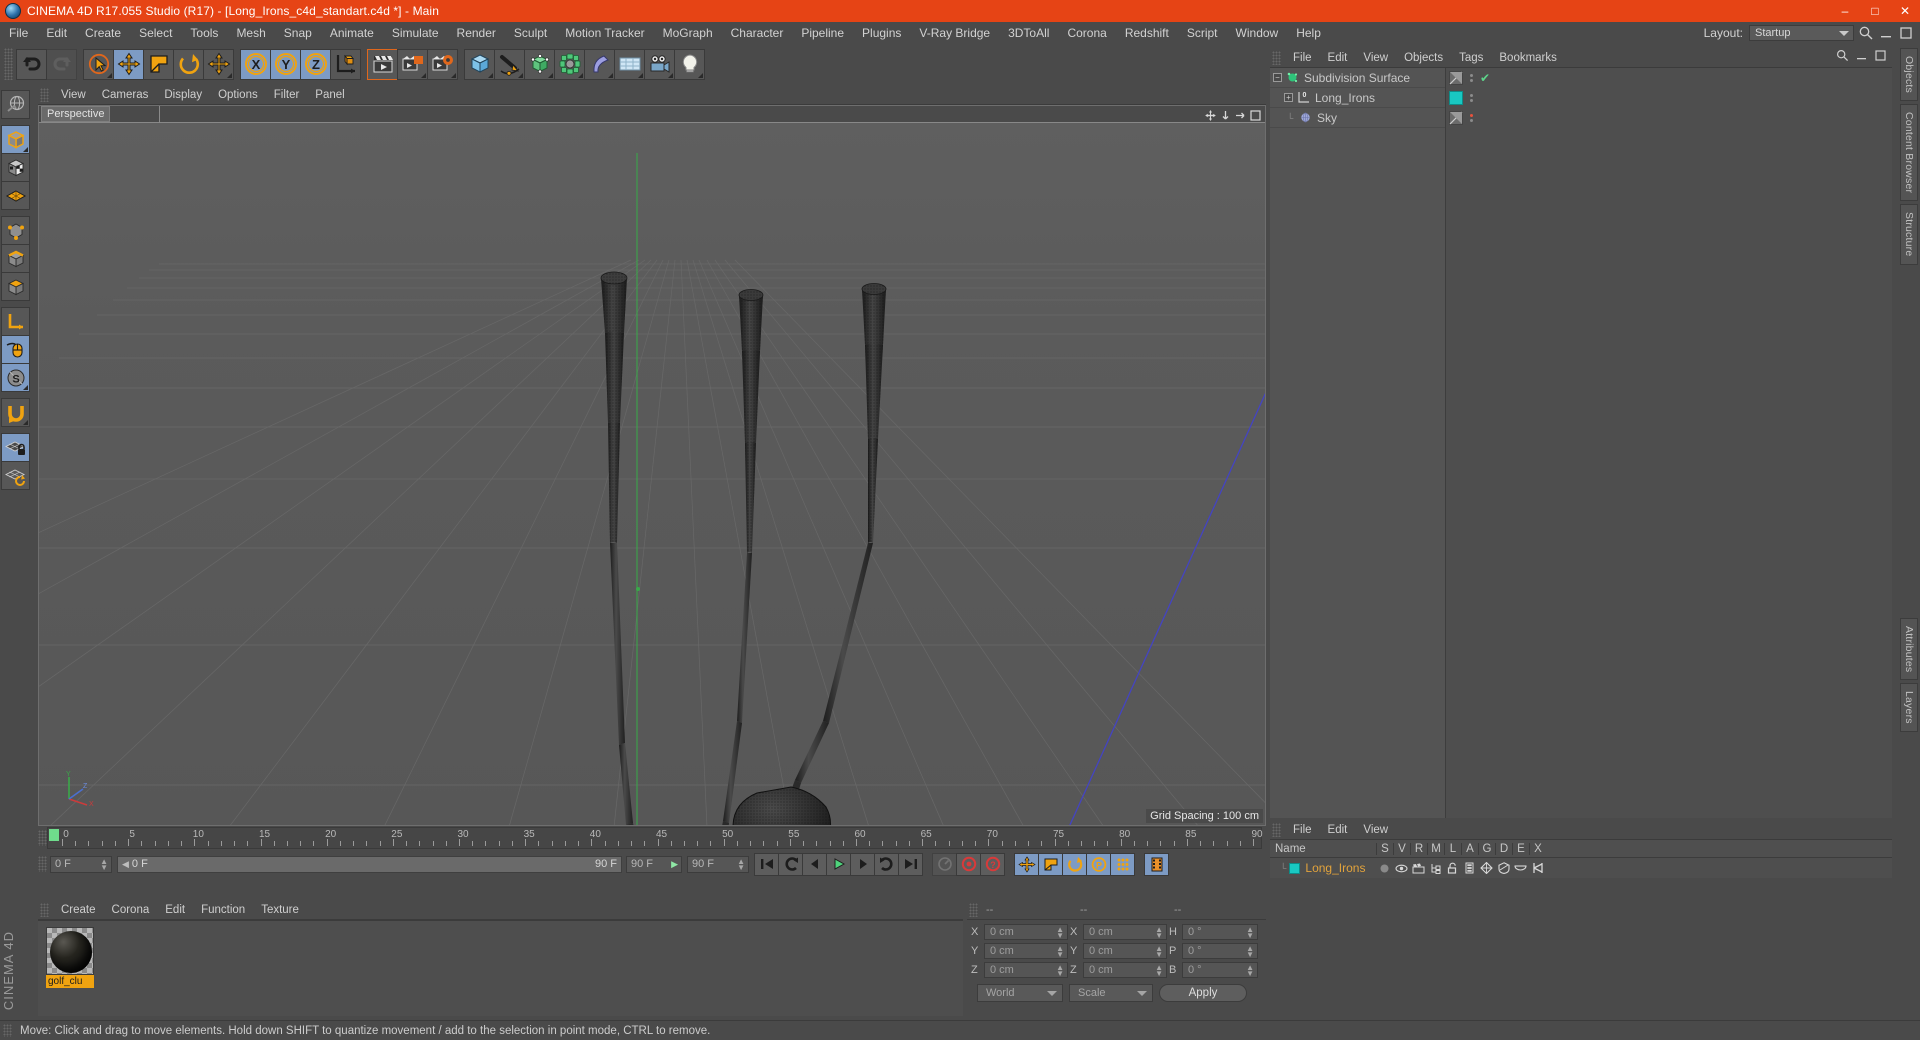 The image size is (1920, 1040). Describe the element at coordinates (910, 864) in the screenshot. I see `go-to-end-button` at that location.